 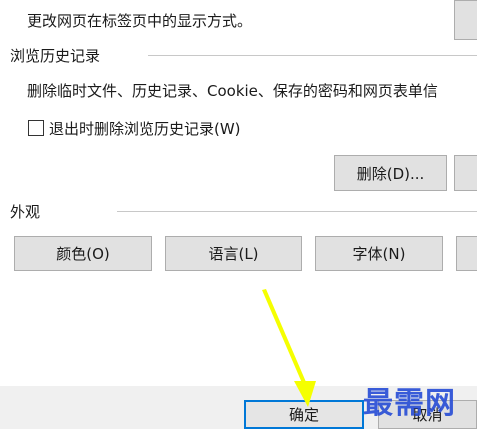 I want to click on history-section-divider, so click(x=312, y=55).